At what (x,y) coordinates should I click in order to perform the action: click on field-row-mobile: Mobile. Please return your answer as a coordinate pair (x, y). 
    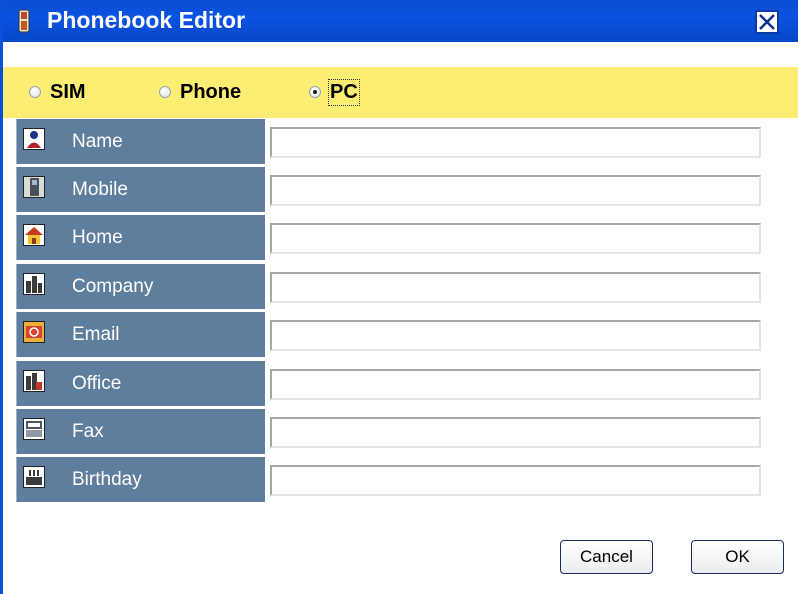
    Looking at the image, I should click on (400, 189).